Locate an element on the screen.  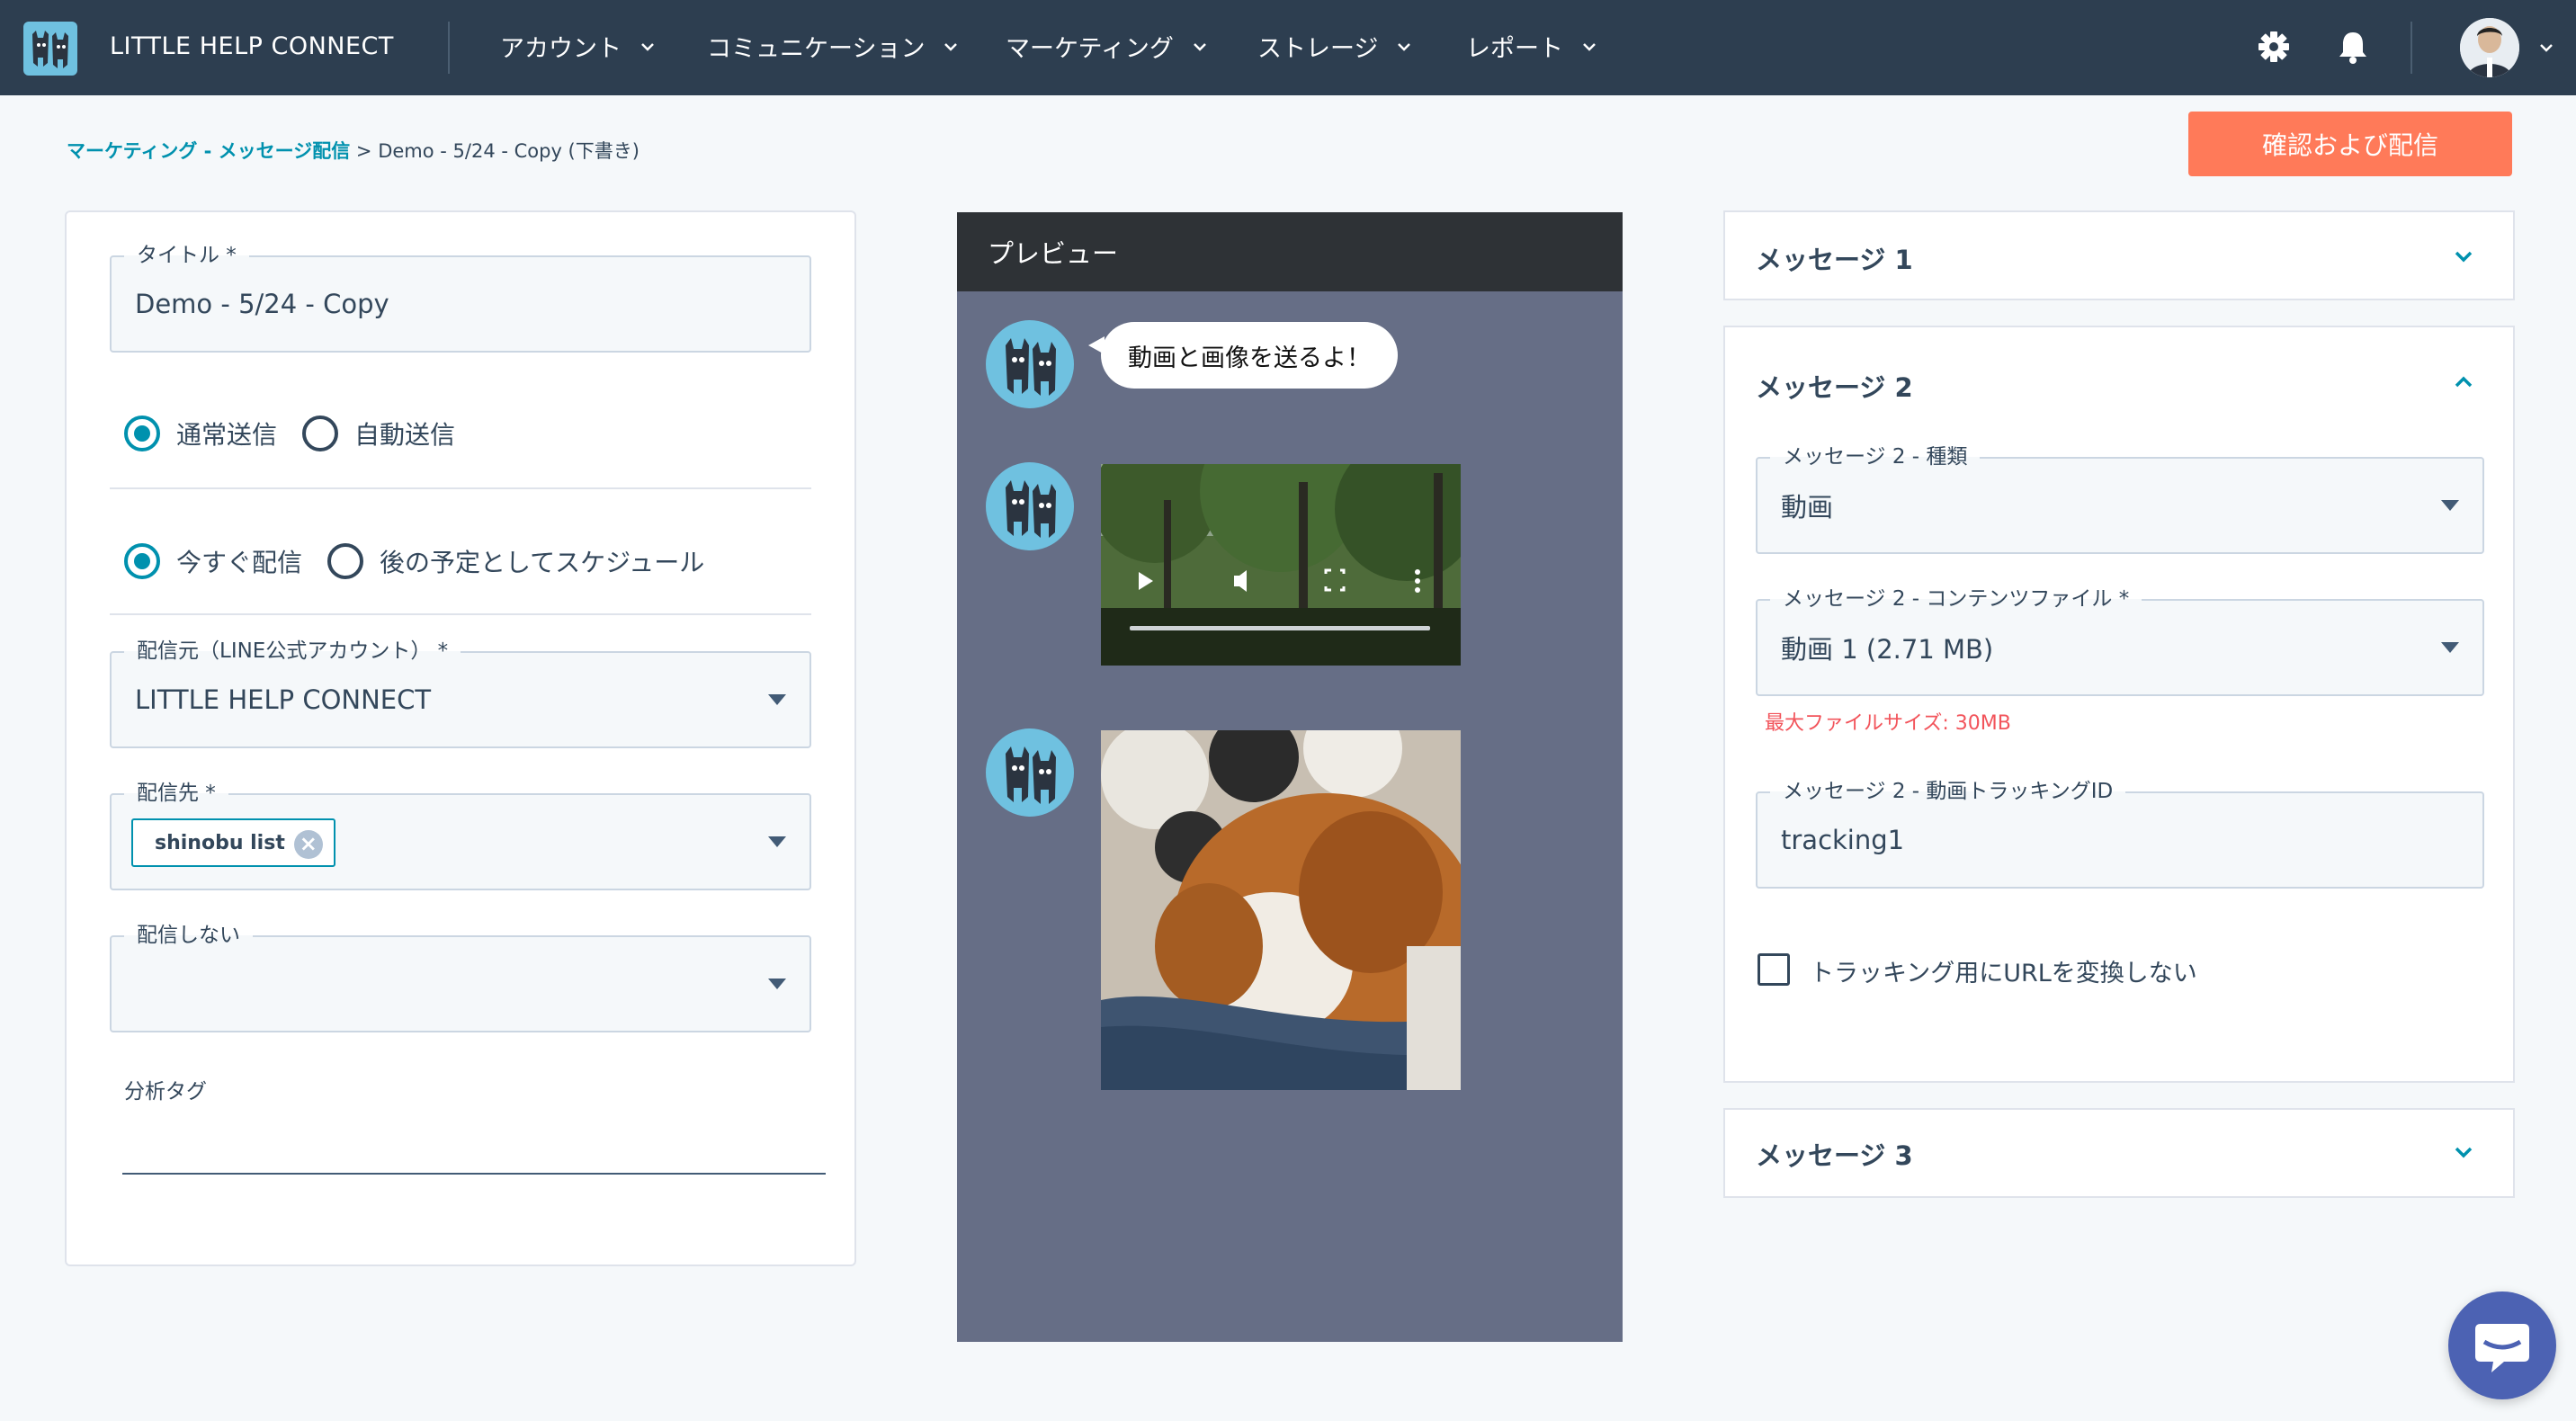
nav-report: レポート is located at coordinates (1532, 47).